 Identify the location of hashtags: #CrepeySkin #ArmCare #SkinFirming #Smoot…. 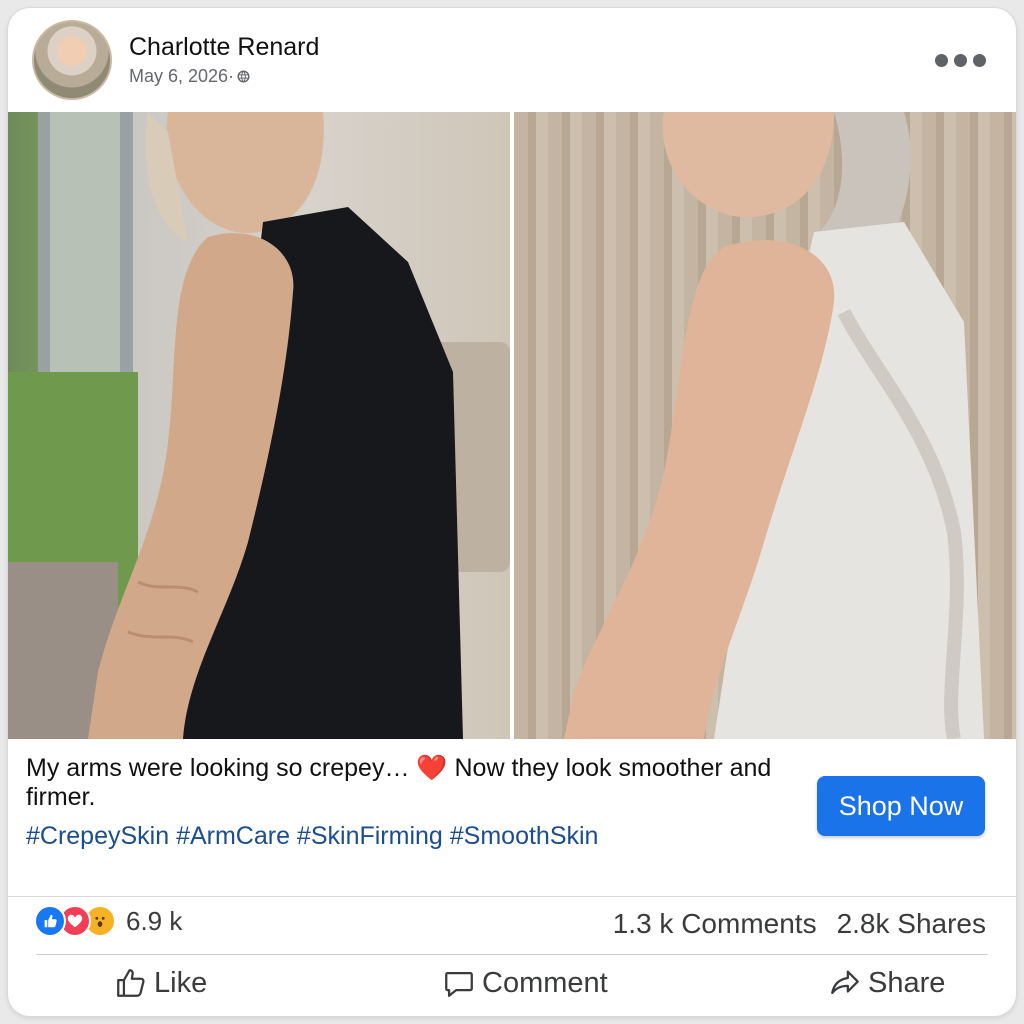
(312, 836).